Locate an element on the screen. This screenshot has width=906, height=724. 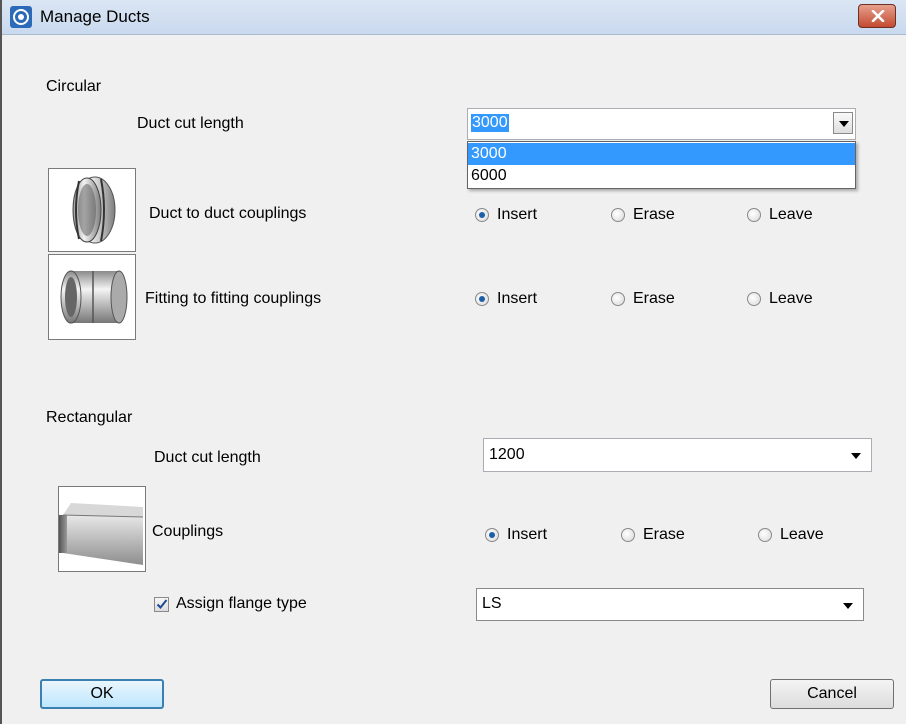
checkmark-icon is located at coordinates (162, 604).